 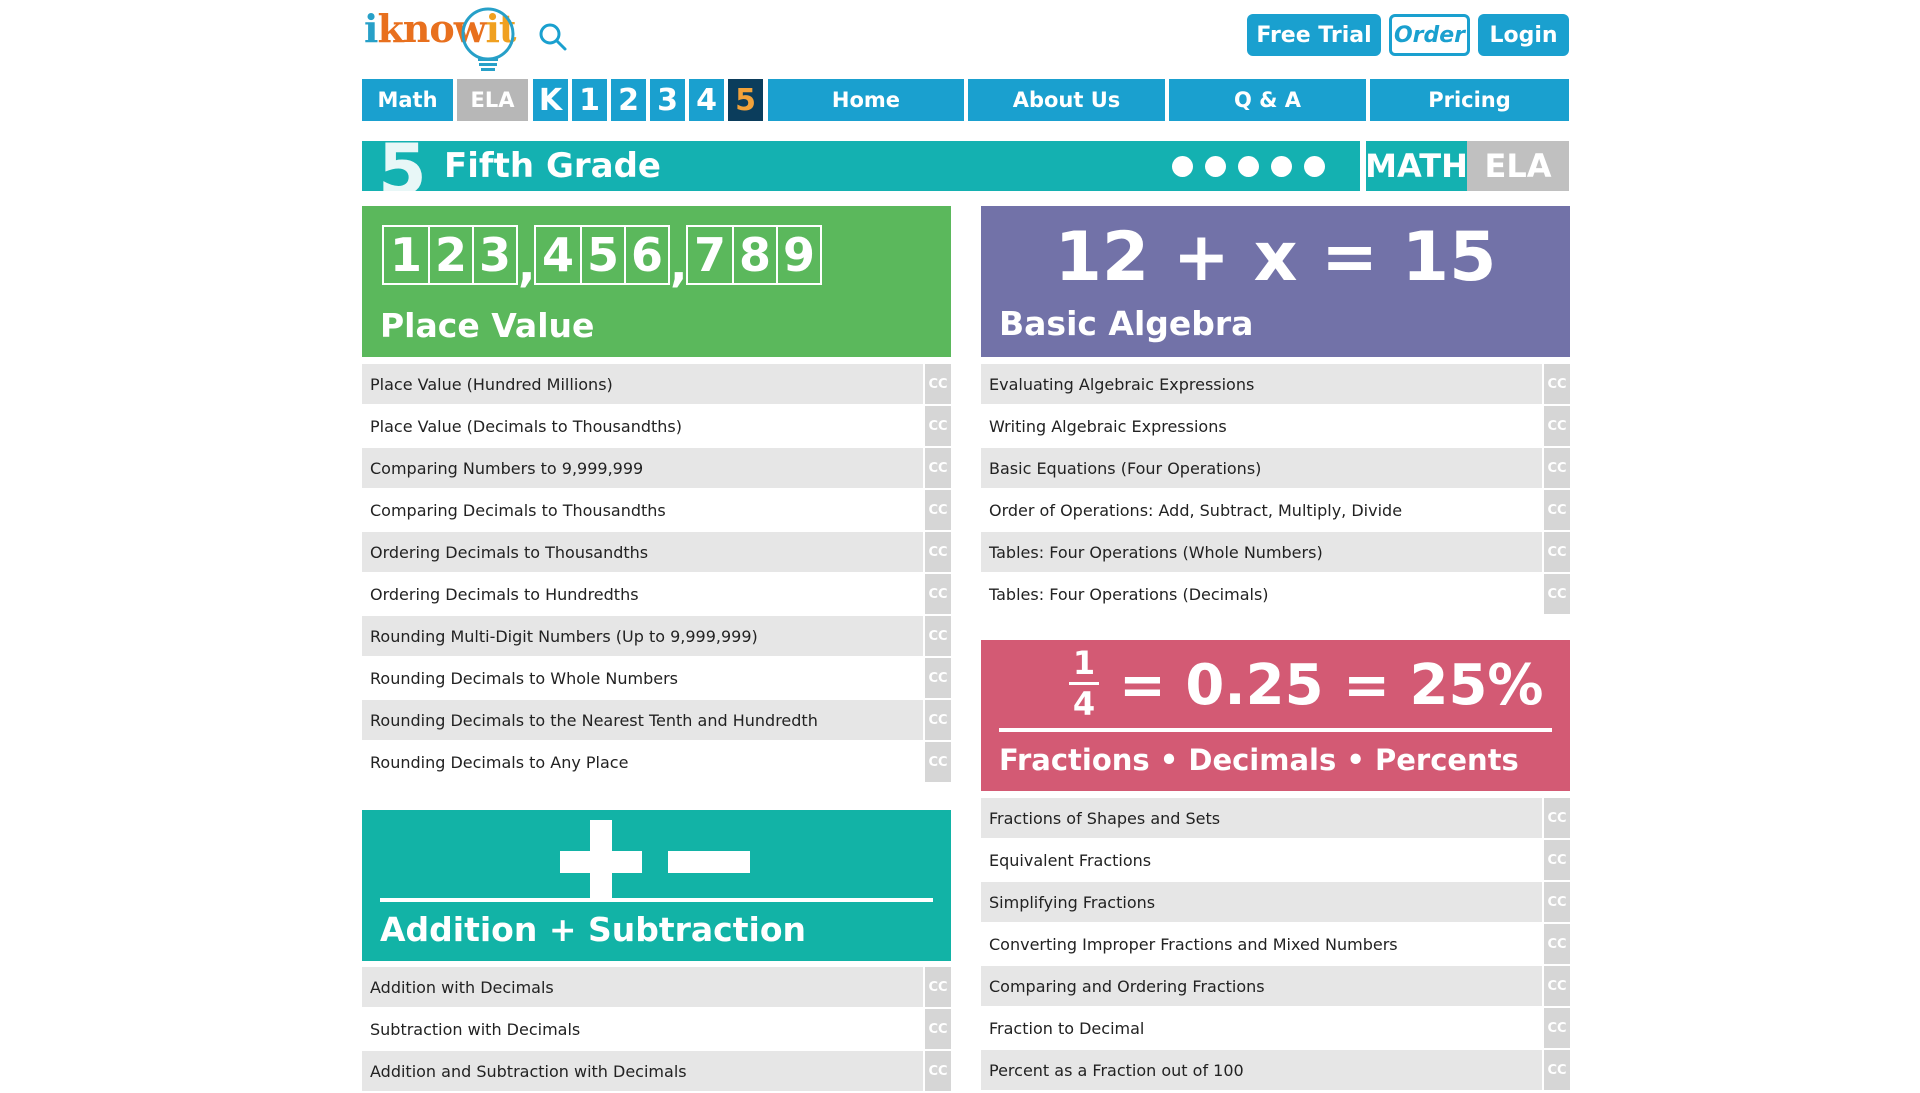 I want to click on skill-link: Ordering Decimals to Thousandths, so click(x=642, y=552).